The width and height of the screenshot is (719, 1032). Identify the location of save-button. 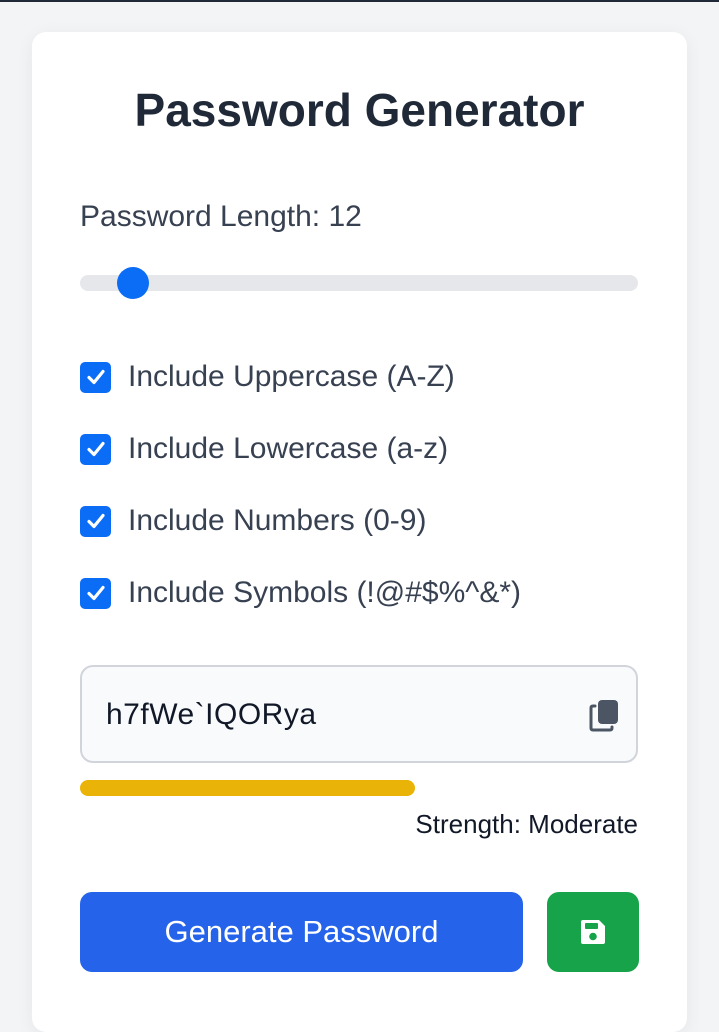
(593, 932).